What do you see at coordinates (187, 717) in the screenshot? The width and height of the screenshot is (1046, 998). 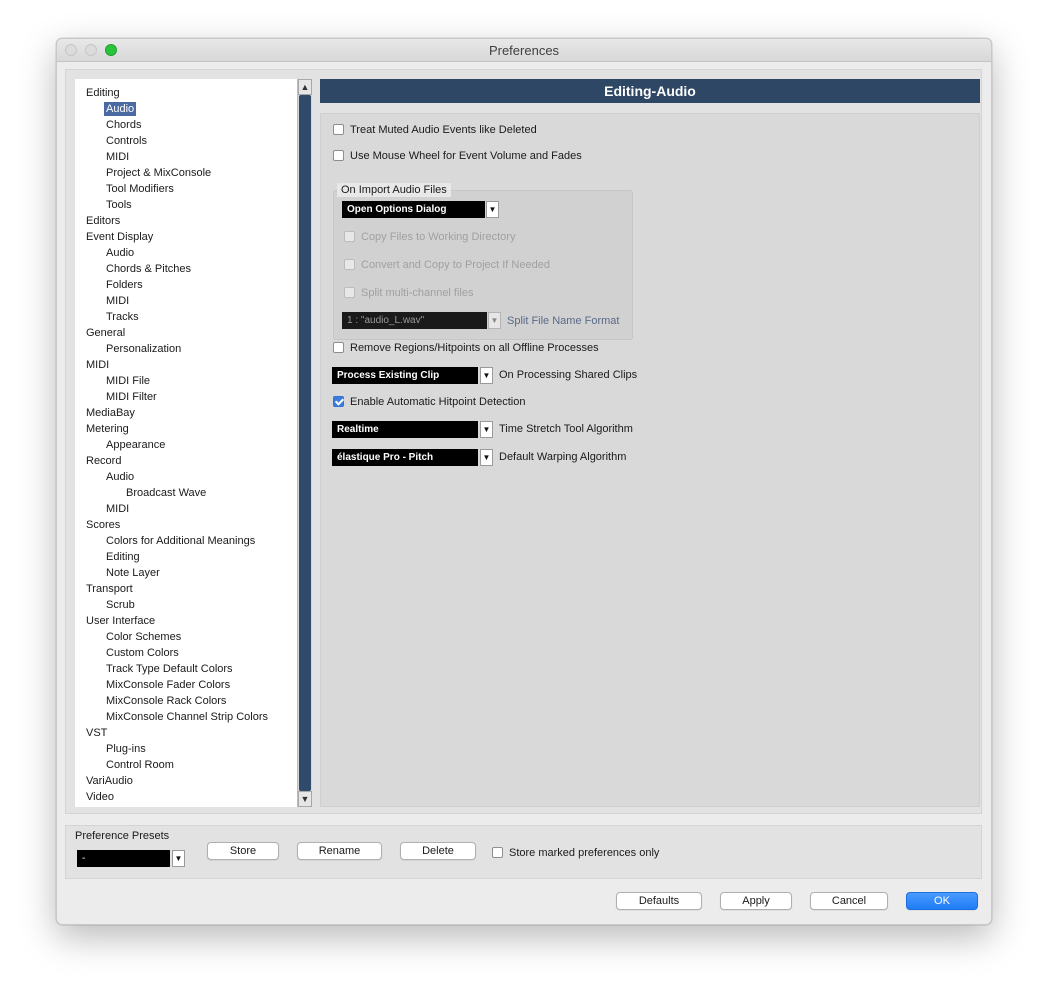 I see `tree-item: MixConsole Channel Strip Colors` at bounding box center [187, 717].